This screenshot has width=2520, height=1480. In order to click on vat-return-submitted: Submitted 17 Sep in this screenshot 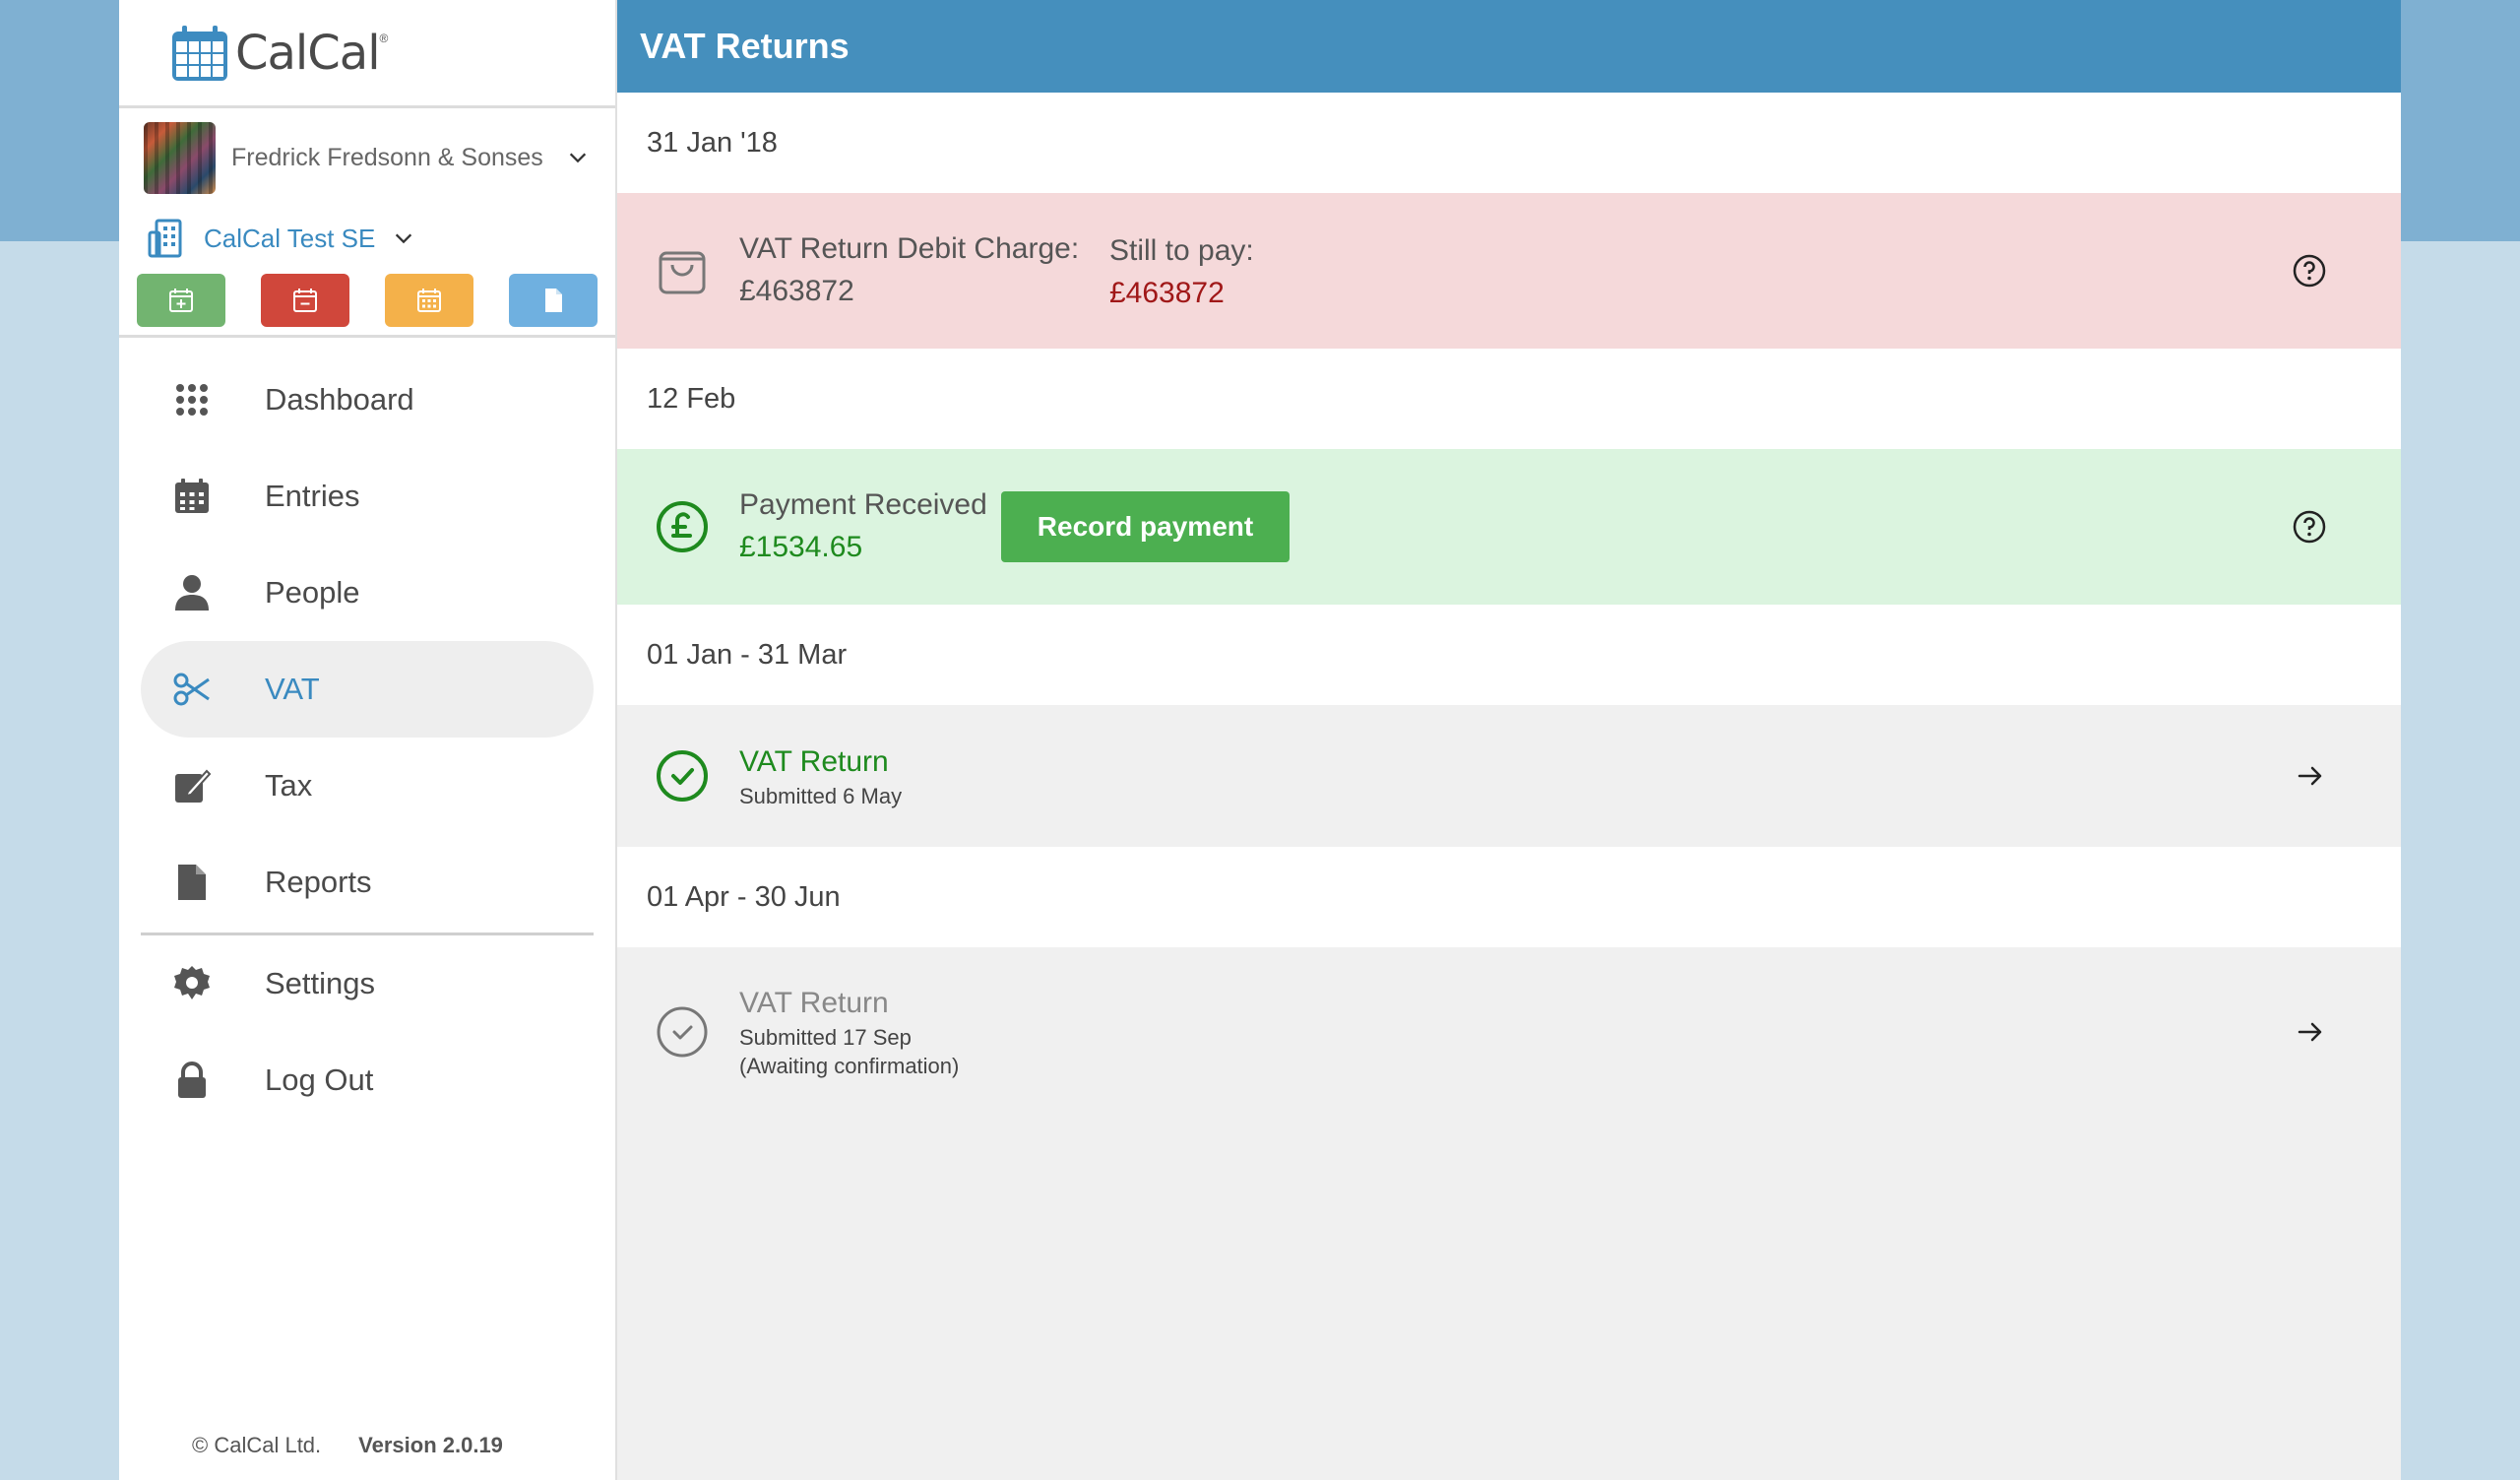, I will do `click(825, 1037)`.